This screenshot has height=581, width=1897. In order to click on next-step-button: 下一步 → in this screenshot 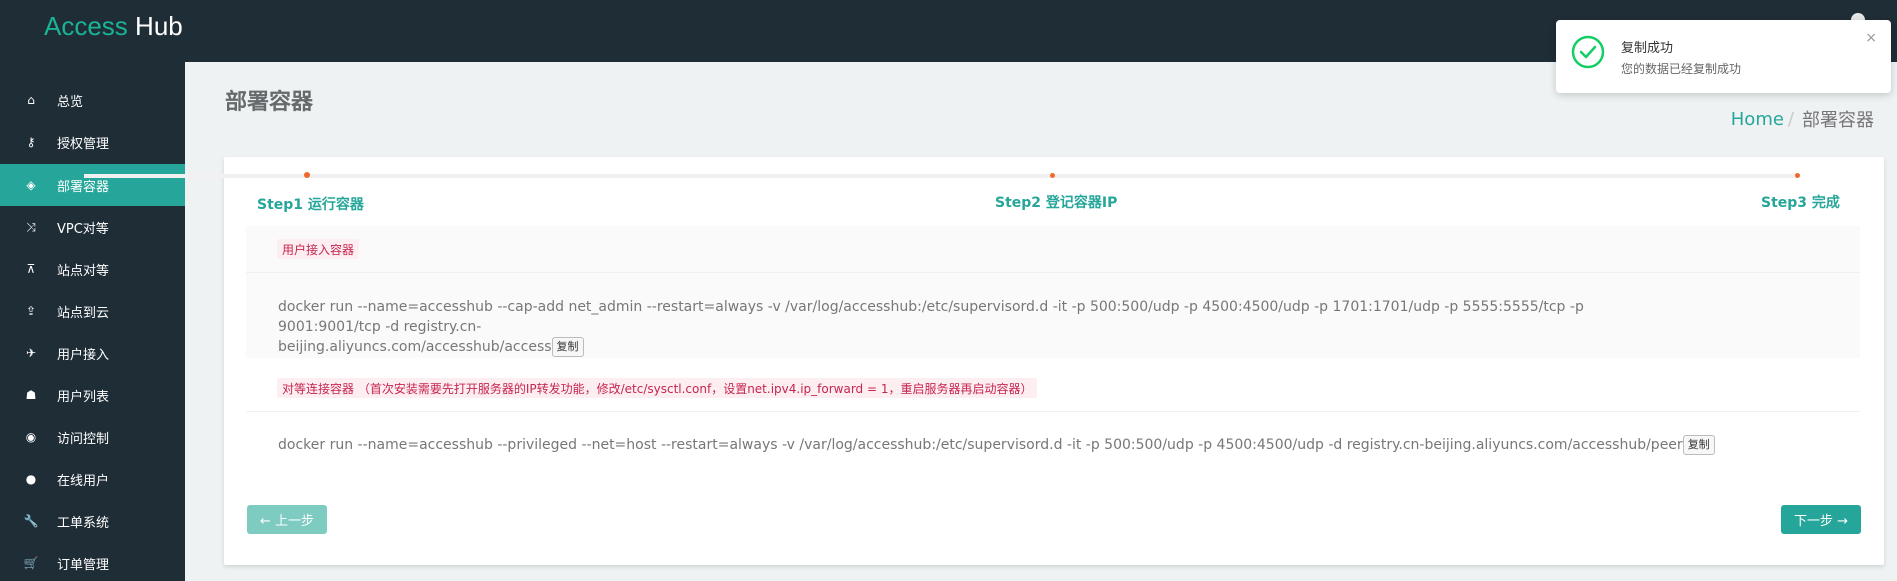, I will do `click(1821, 519)`.